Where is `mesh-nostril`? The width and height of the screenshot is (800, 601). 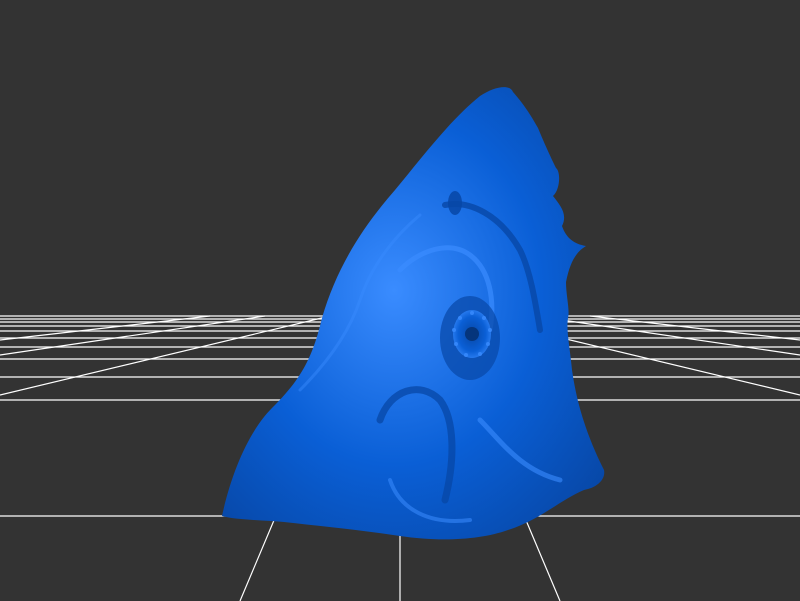
mesh-nostril is located at coordinates (455, 203).